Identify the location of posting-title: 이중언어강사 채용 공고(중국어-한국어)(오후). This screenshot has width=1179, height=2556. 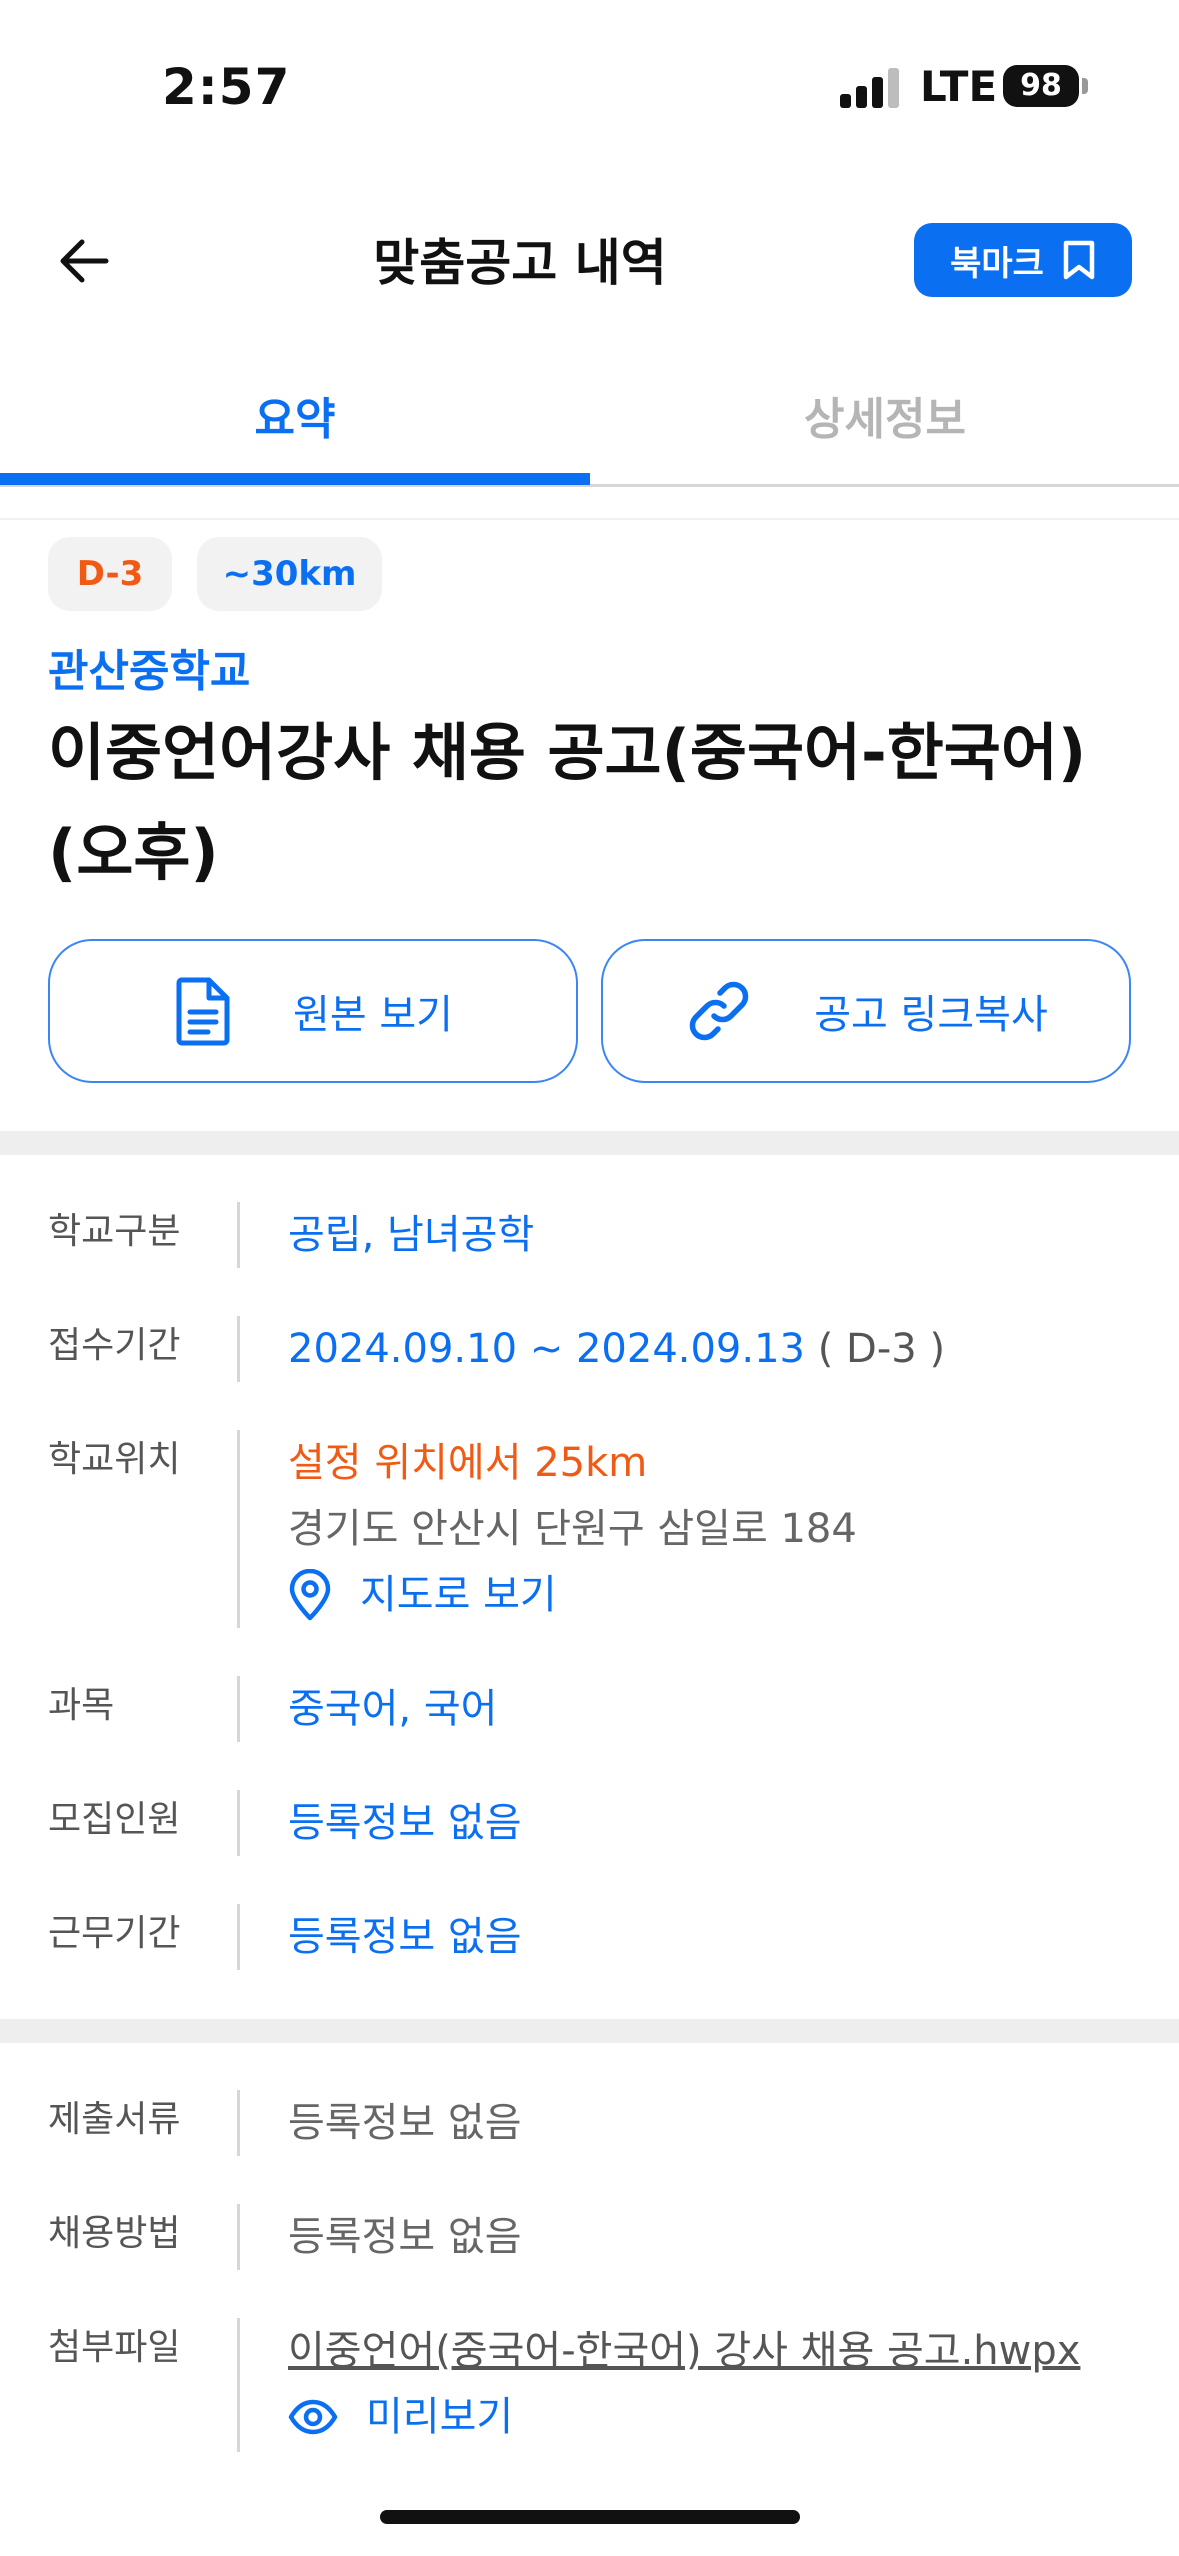
(567, 802).